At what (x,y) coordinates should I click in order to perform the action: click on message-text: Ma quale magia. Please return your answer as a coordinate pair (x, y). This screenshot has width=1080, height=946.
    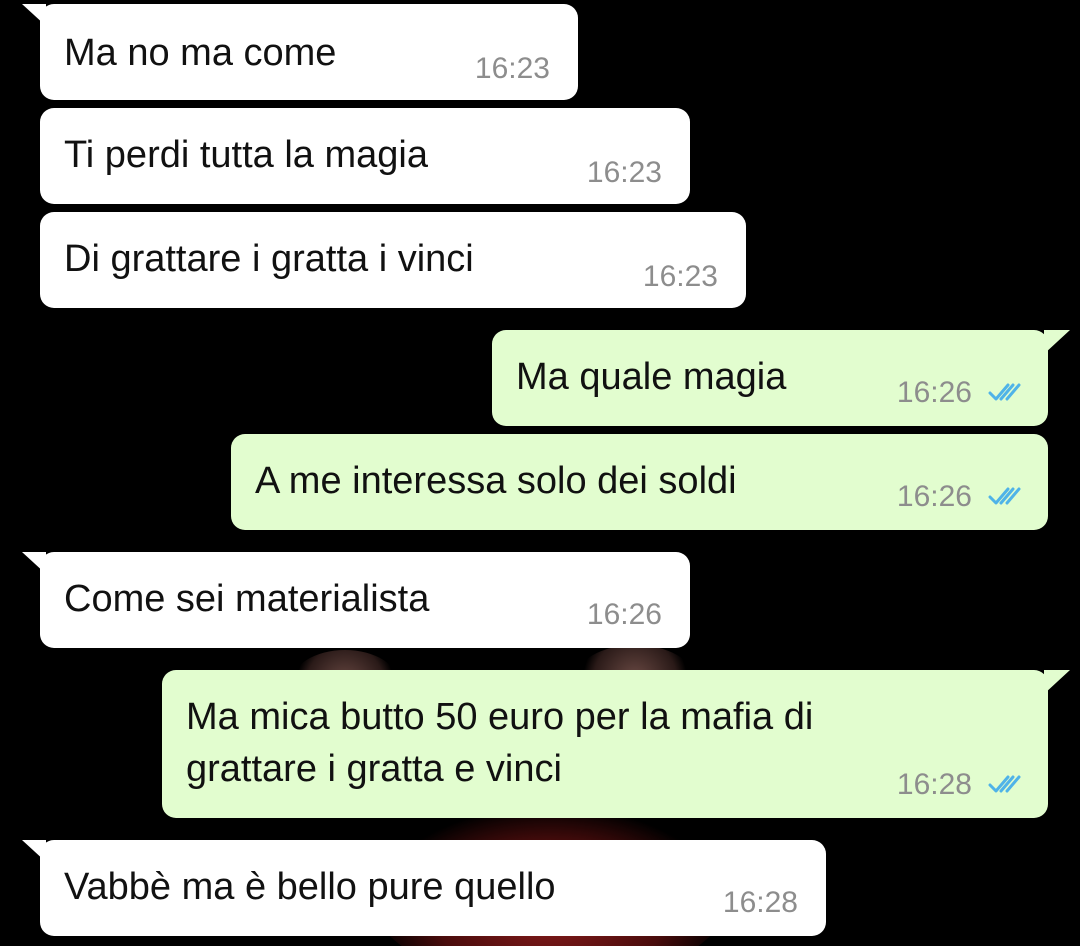
    Looking at the image, I should click on (651, 377).